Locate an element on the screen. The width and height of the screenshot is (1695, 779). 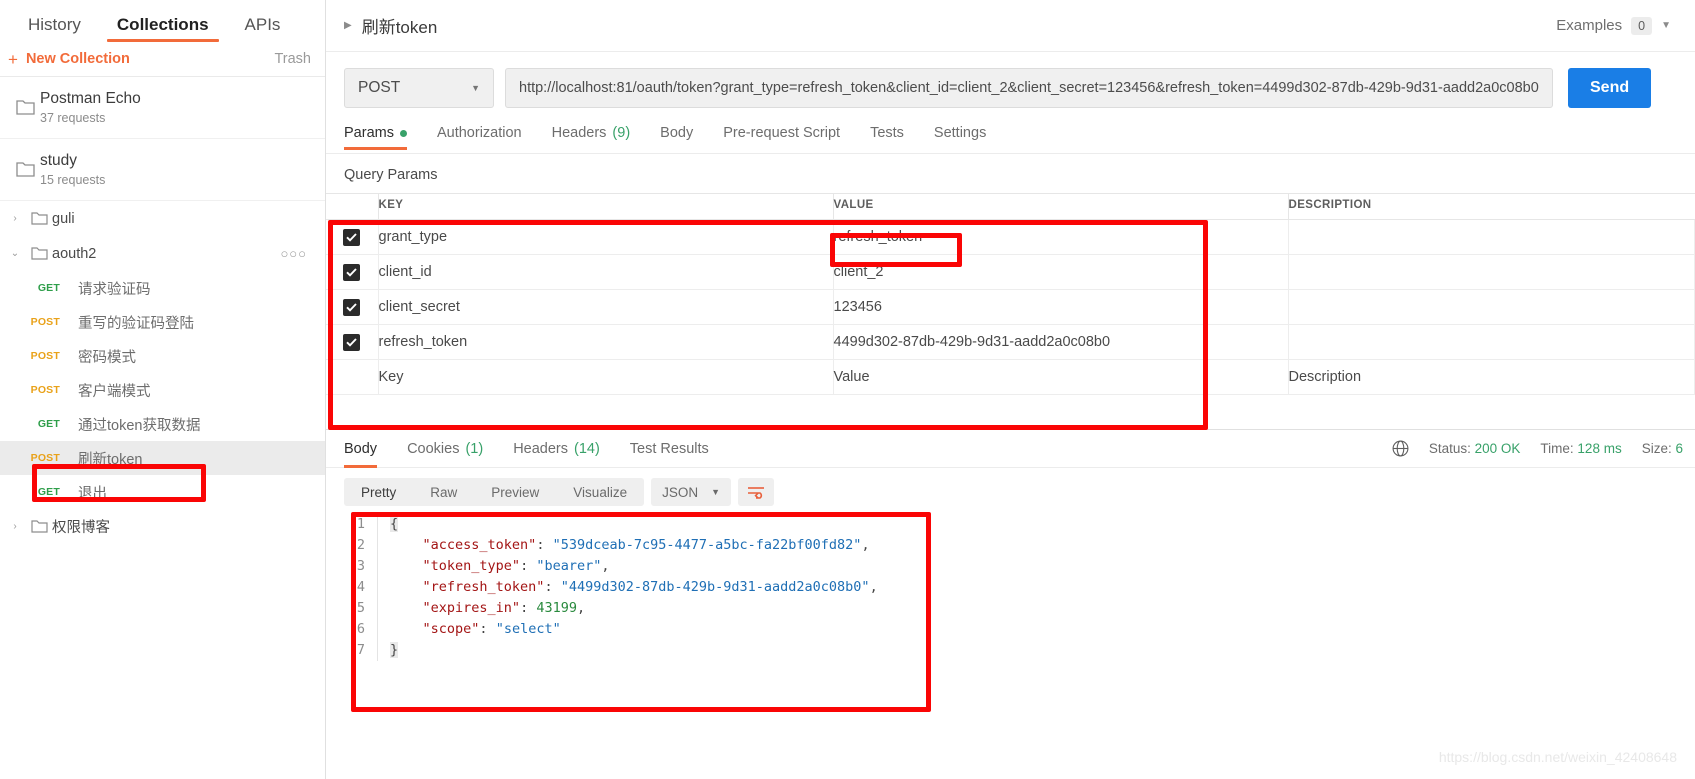
table-row: client_secret 123456 is located at coordinates (1010, 307).